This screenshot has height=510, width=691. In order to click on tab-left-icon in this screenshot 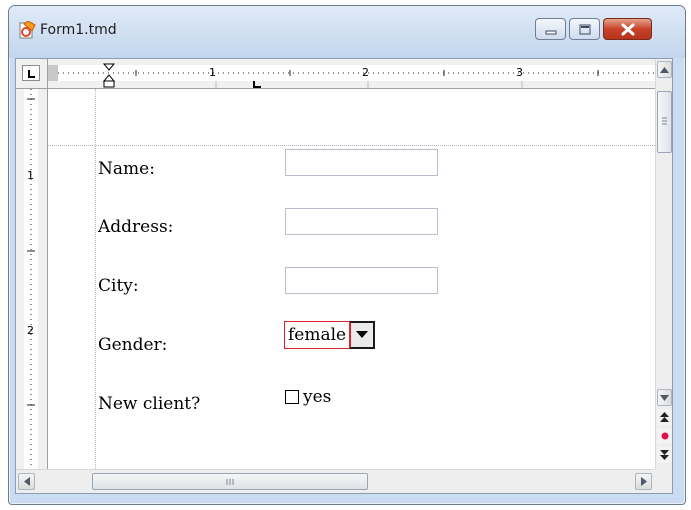, I will do `click(31, 74)`.